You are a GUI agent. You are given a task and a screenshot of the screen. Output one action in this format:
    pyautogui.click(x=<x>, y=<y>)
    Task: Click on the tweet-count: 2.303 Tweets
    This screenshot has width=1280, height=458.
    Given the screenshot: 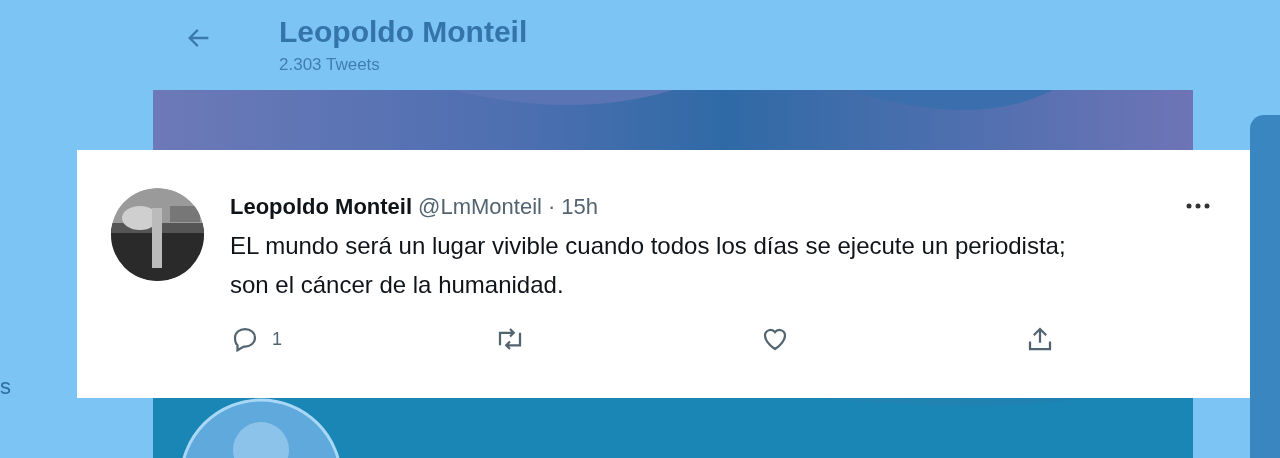 What is the action you would take?
    pyautogui.click(x=330, y=65)
    